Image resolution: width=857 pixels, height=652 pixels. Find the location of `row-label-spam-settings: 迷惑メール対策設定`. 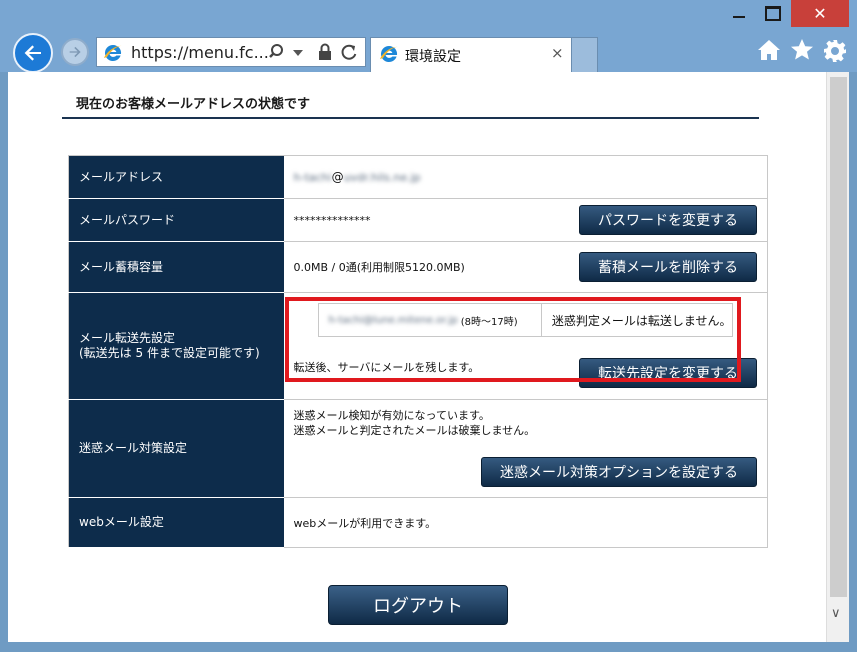

row-label-spam-settings: 迷惑メール対策設定 is located at coordinates (176, 448).